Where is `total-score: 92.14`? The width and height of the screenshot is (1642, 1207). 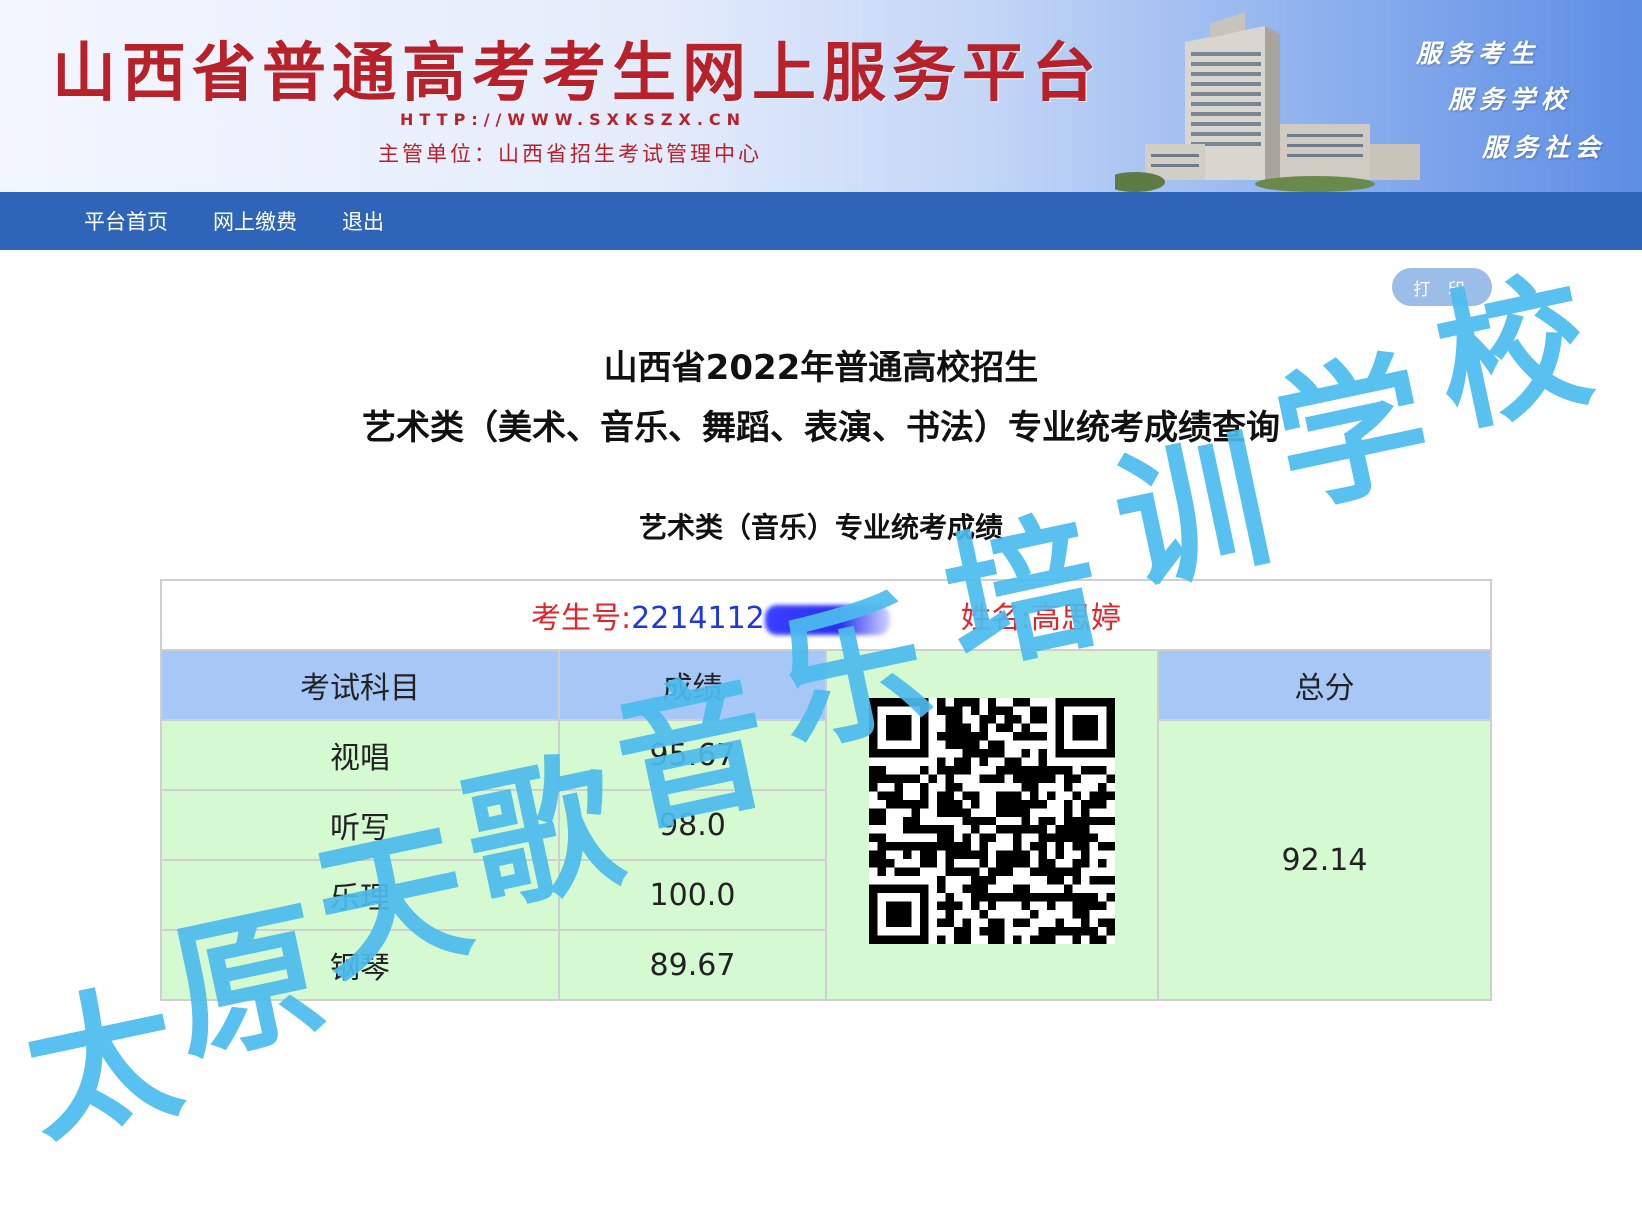
total-score: 92.14 is located at coordinates (1324, 860).